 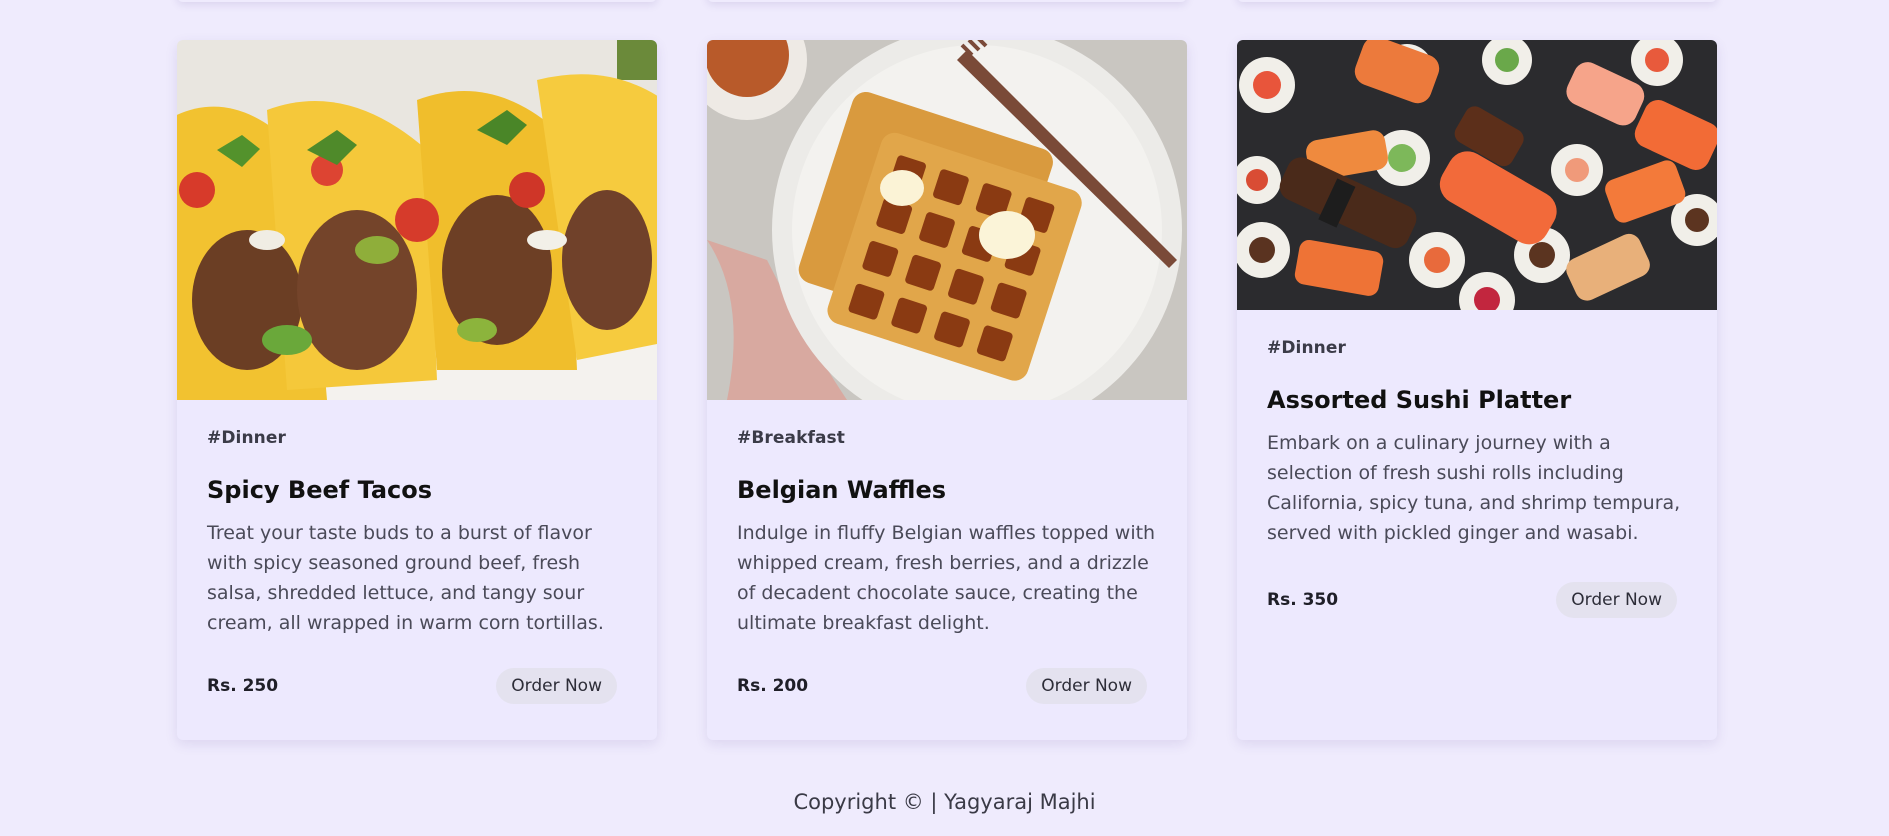 I want to click on recipe-title: Assorted Sushi Platter, so click(x=1419, y=400).